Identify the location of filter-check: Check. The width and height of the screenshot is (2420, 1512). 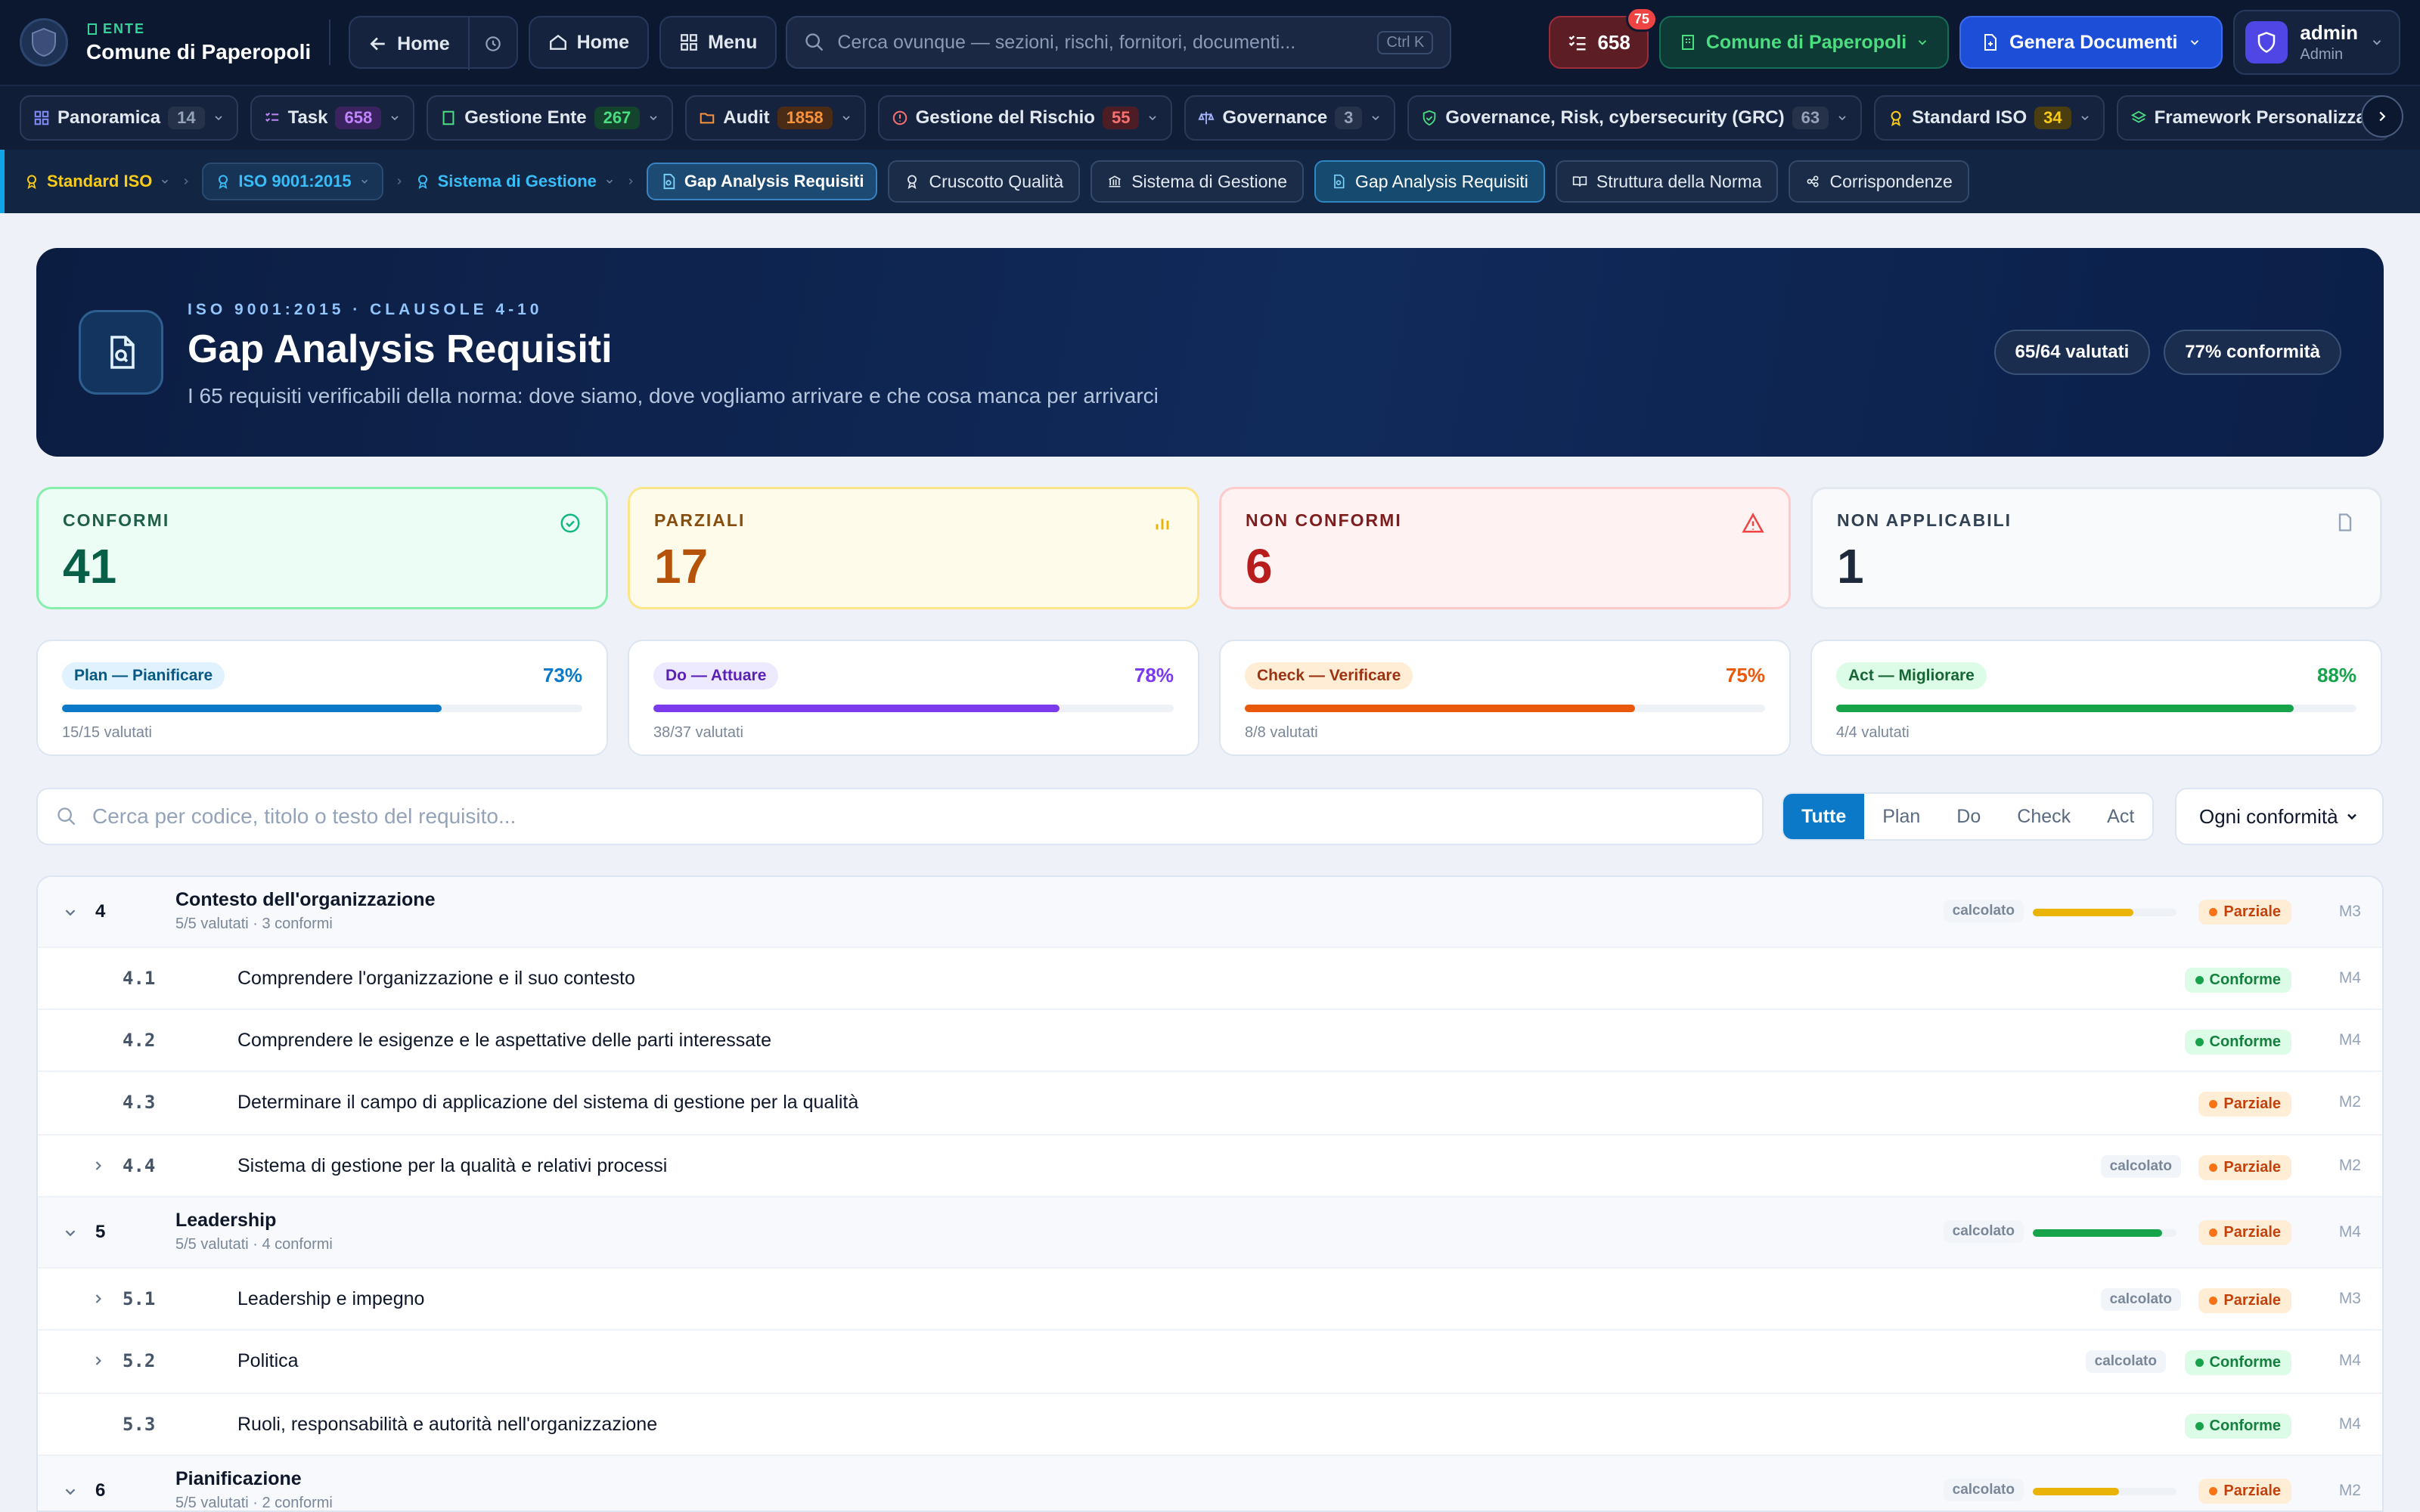
(2044, 817).